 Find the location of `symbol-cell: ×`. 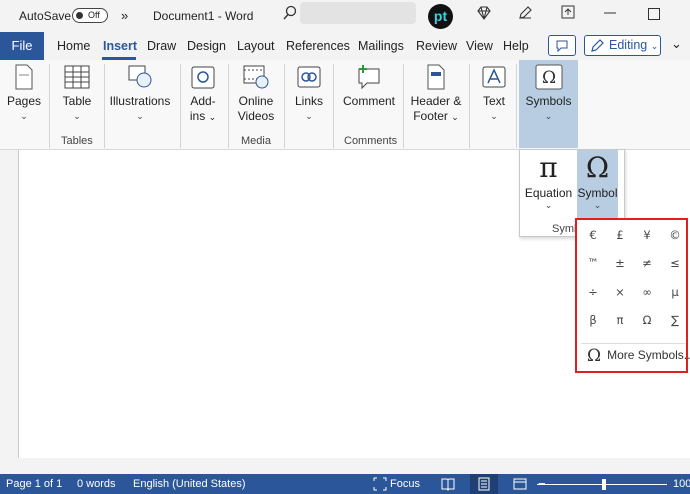

symbol-cell: × is located at coordinates (620, 292).